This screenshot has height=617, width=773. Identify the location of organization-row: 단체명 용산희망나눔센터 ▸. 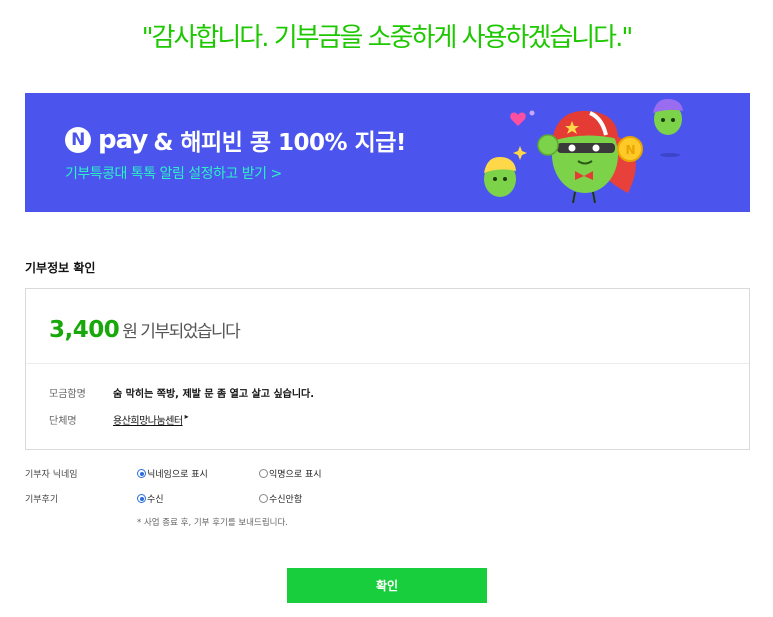
(119, 419).